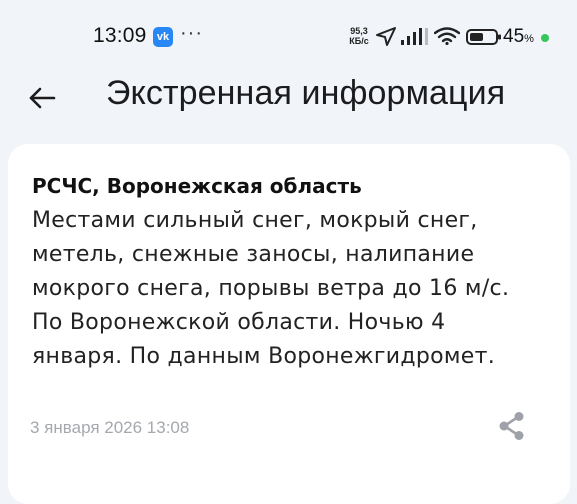 This screenshot has height=504, width=577. I want to click on network-speed-value: 95,3, so click(359, 31).